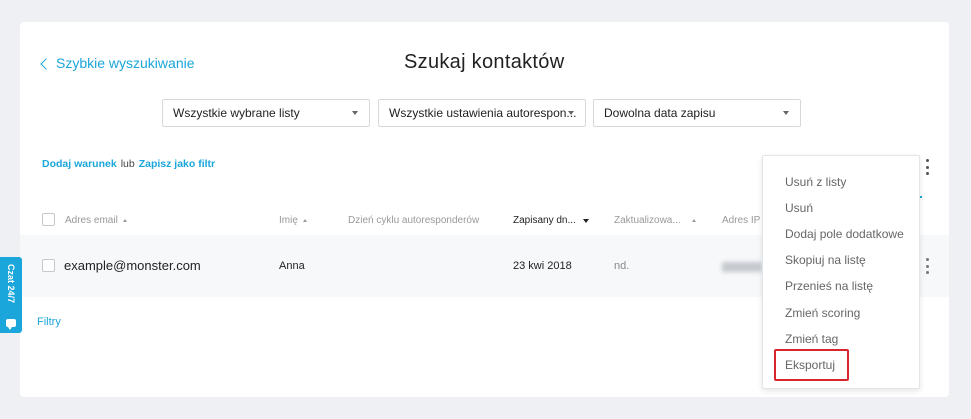  Describe the element at coordinates (844, 234) in the screenshot. I see `menu-item-add-custom-field: Dodaj pole dodatkowe` at that location.